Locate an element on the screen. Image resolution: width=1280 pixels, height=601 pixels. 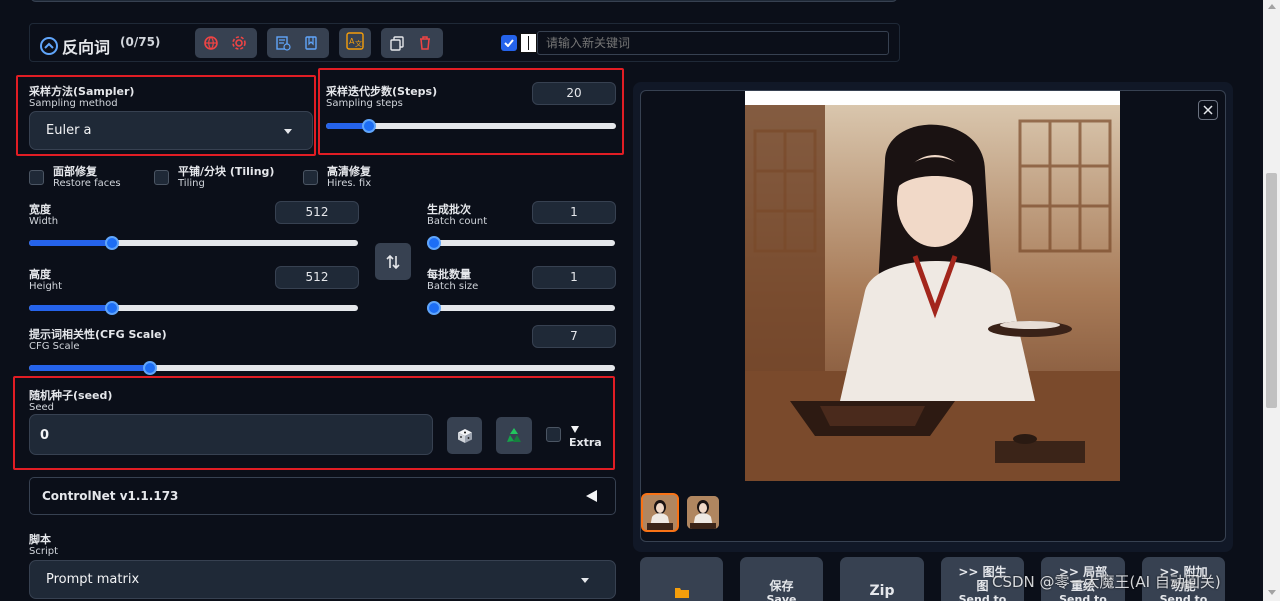
height-number: 512 is located at coordinates (317, 277).